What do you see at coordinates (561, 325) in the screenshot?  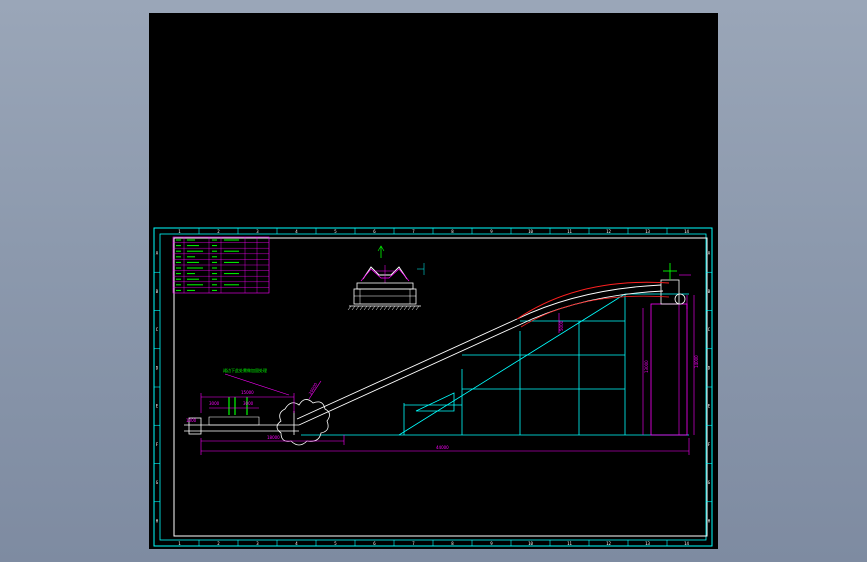 I see `side-dim: 5000` at bounding box center [561, 325].